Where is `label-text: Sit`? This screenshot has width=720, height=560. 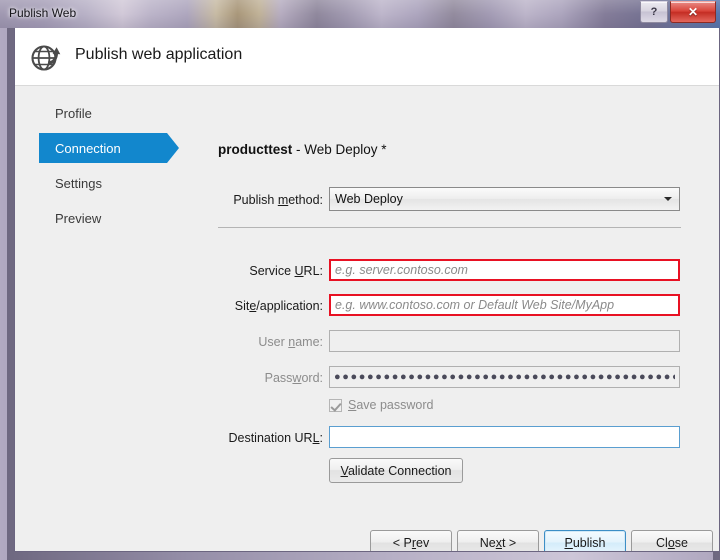
label-text: Sit is located at coordinates (242, 306).